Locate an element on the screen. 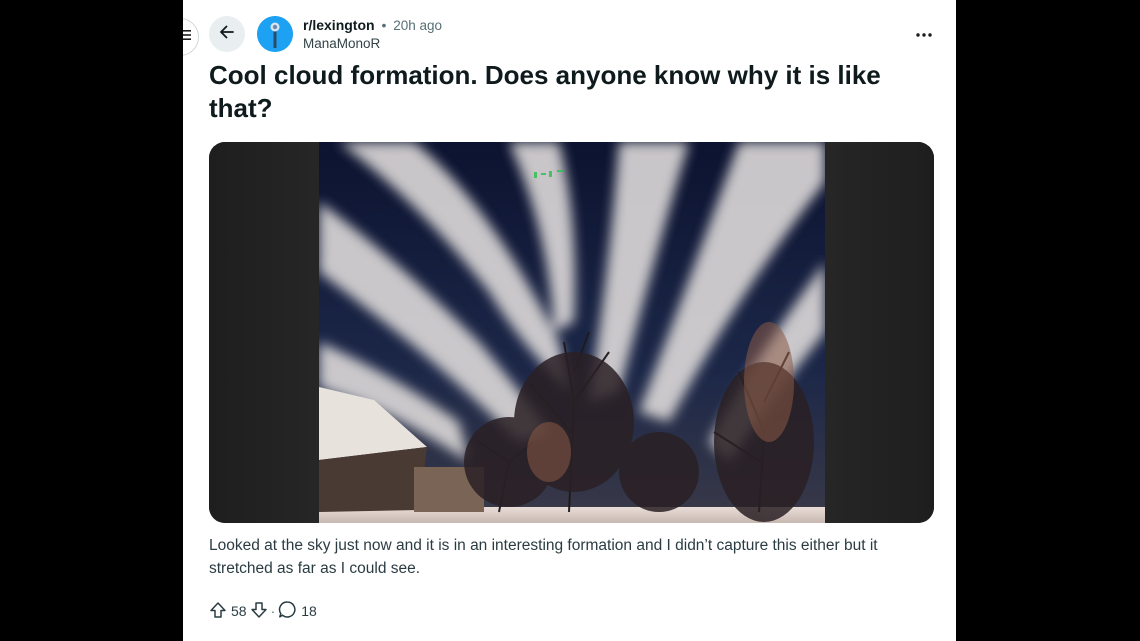 Image resolution: width=1140 pixels, height=641 pixels. upvote-count: 58 is located at coordinates (239, 611).